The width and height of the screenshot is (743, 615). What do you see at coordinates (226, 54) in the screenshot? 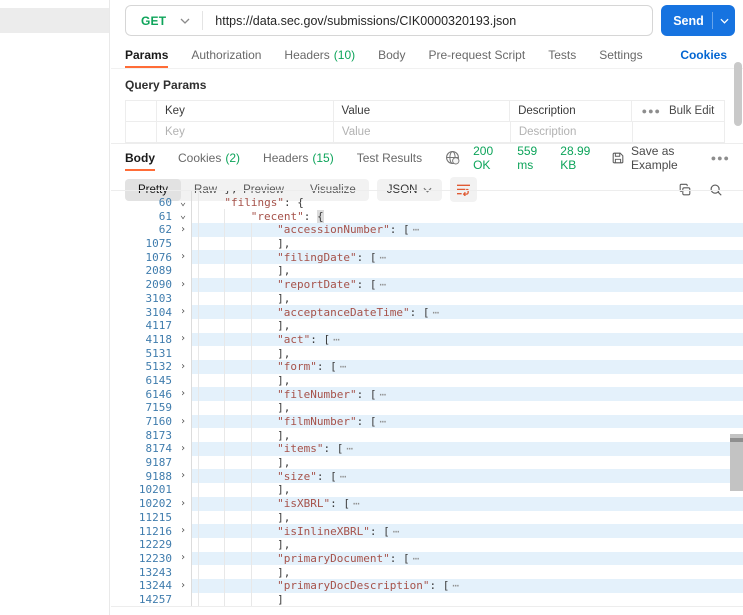
I see `request-tab-authorization: Authorization` at bounding box center [226, 54].